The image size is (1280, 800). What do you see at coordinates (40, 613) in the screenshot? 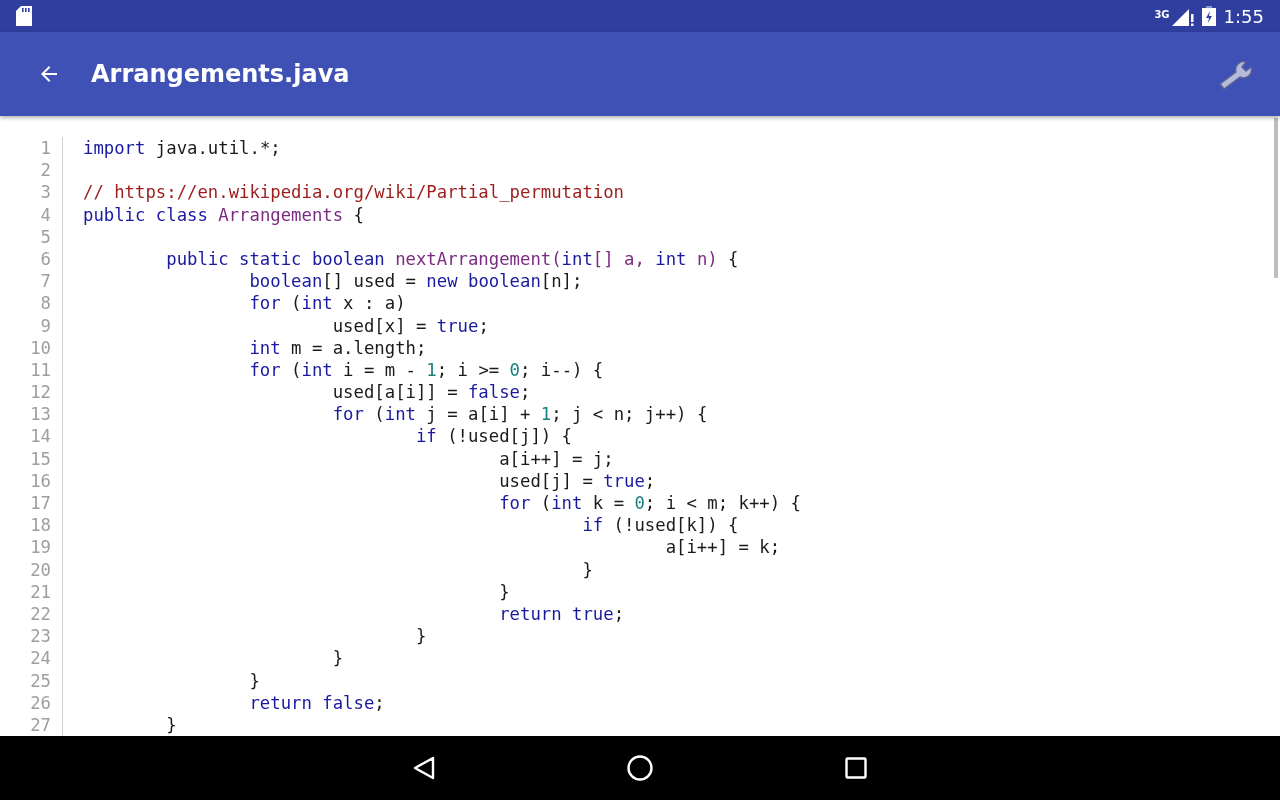
I see `line-number: 22` at bounding box center [40, 613].